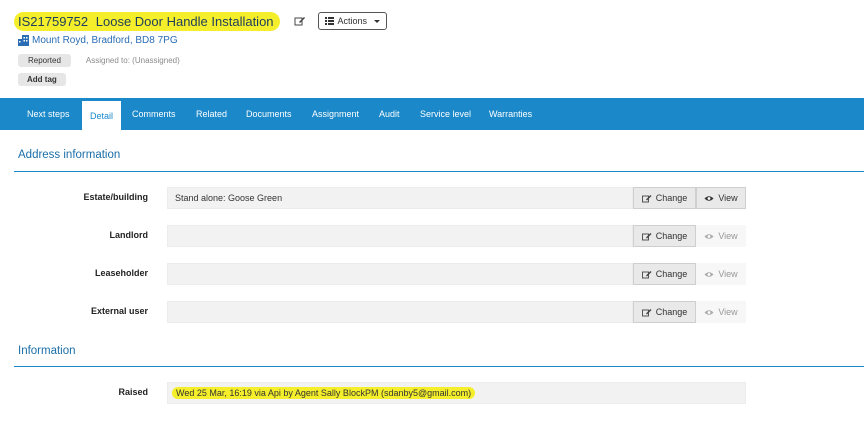  What do you see at coordinates (377, 21) in the screenshot?
I see `caret-down-icon` at bounding box center [377, 21].